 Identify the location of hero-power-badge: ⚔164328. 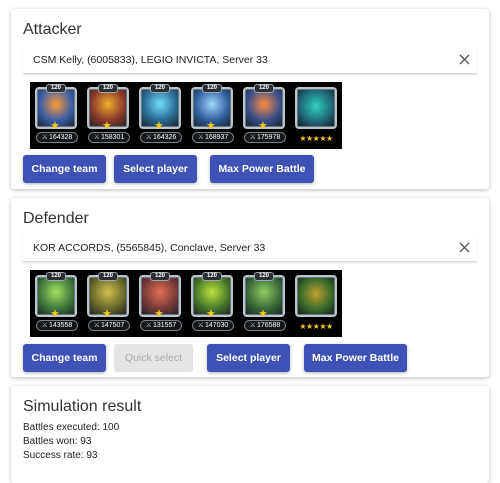
(57, 137).